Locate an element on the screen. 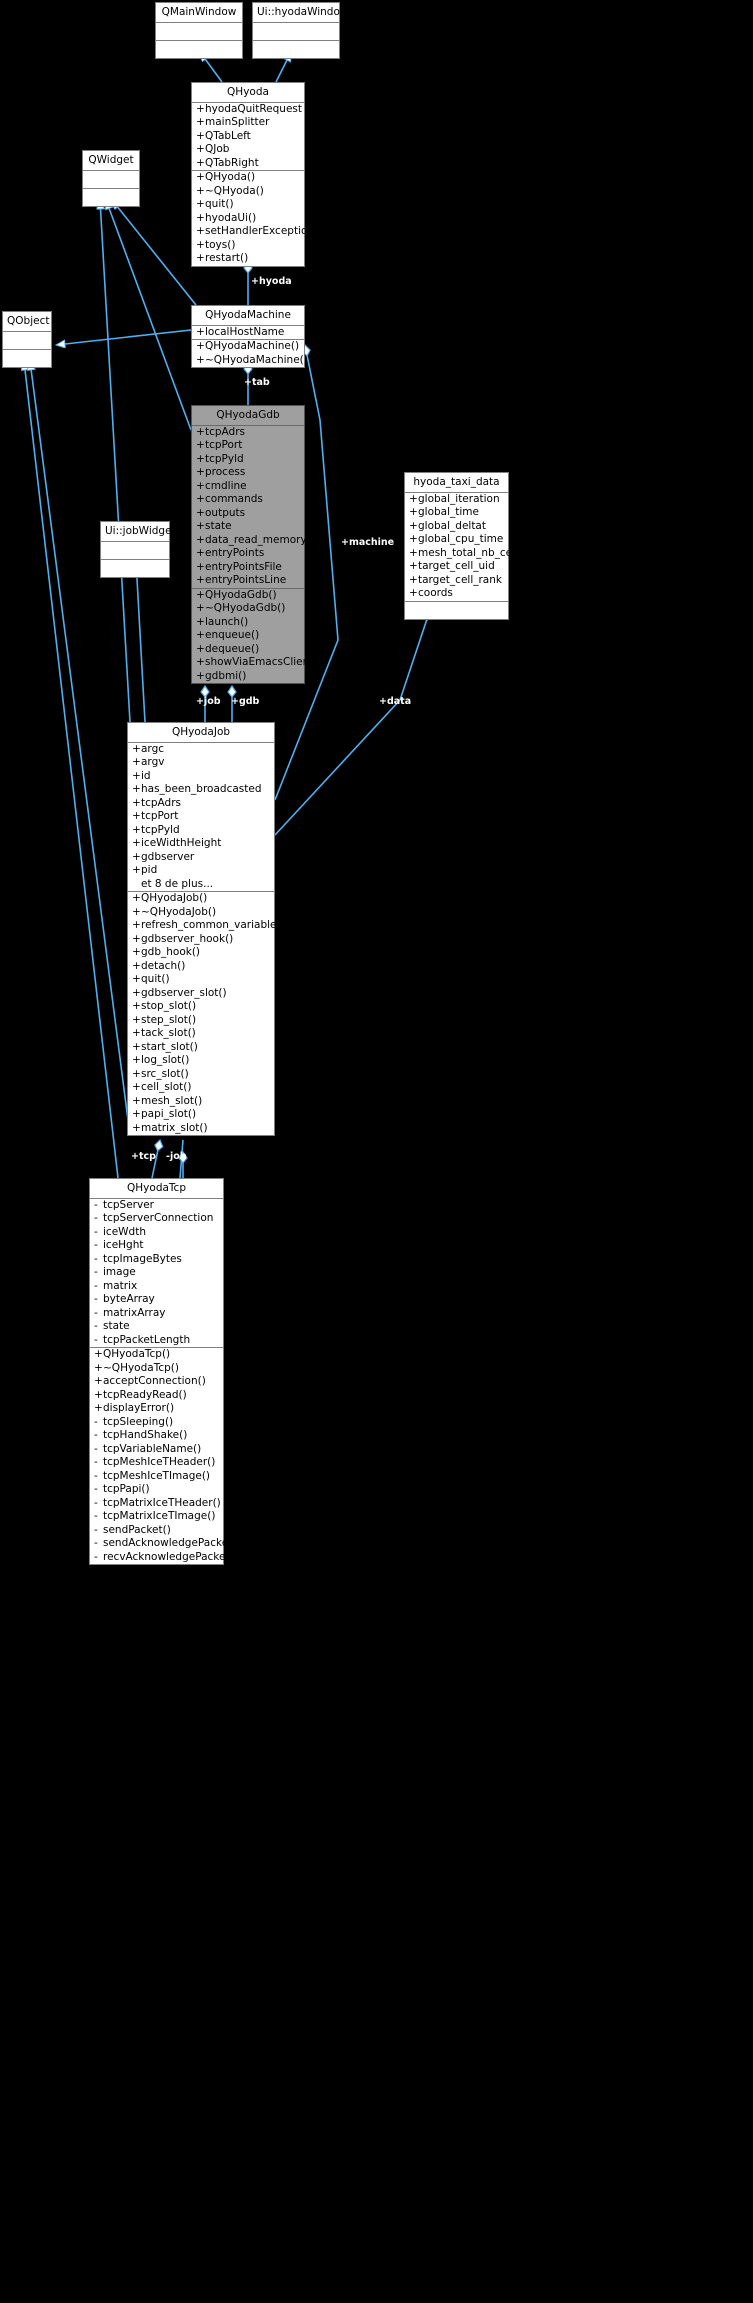 The width and height of the screenshot is (753, 2303). attribute-name: global_iteration is located at coordinates (459, 498).